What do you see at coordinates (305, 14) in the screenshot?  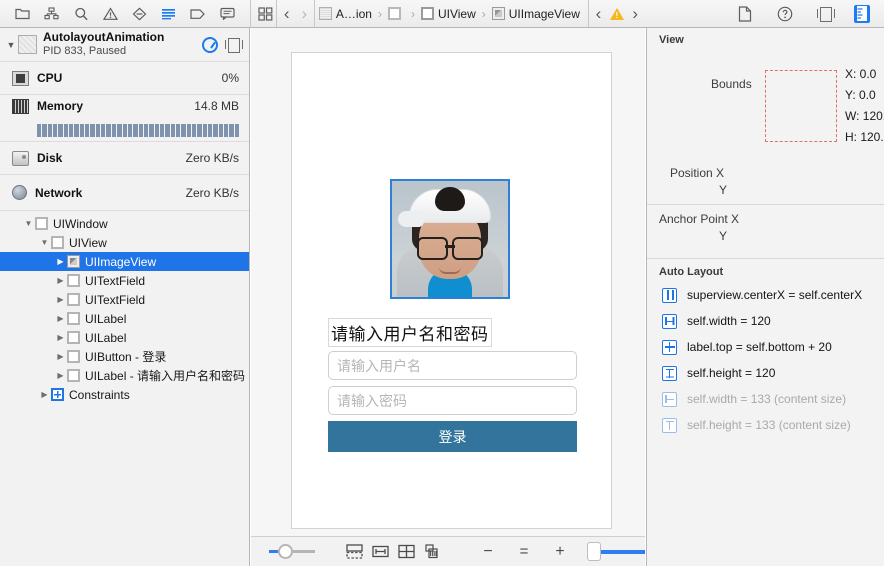 I see `forward-button: ›` at bounding box center [305, 14].